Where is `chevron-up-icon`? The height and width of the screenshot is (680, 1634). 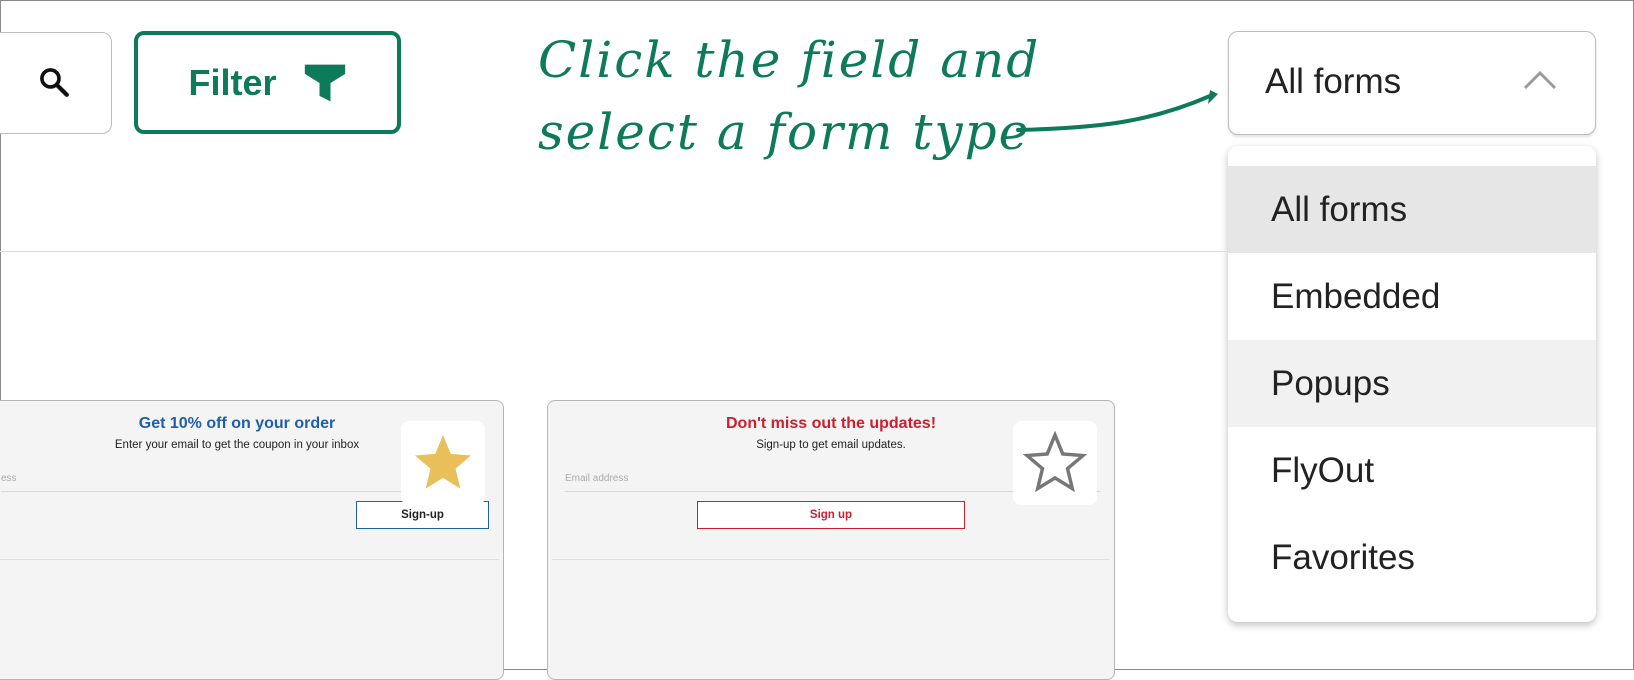
chevron-up-icon is located at coordinates (1540, 80).